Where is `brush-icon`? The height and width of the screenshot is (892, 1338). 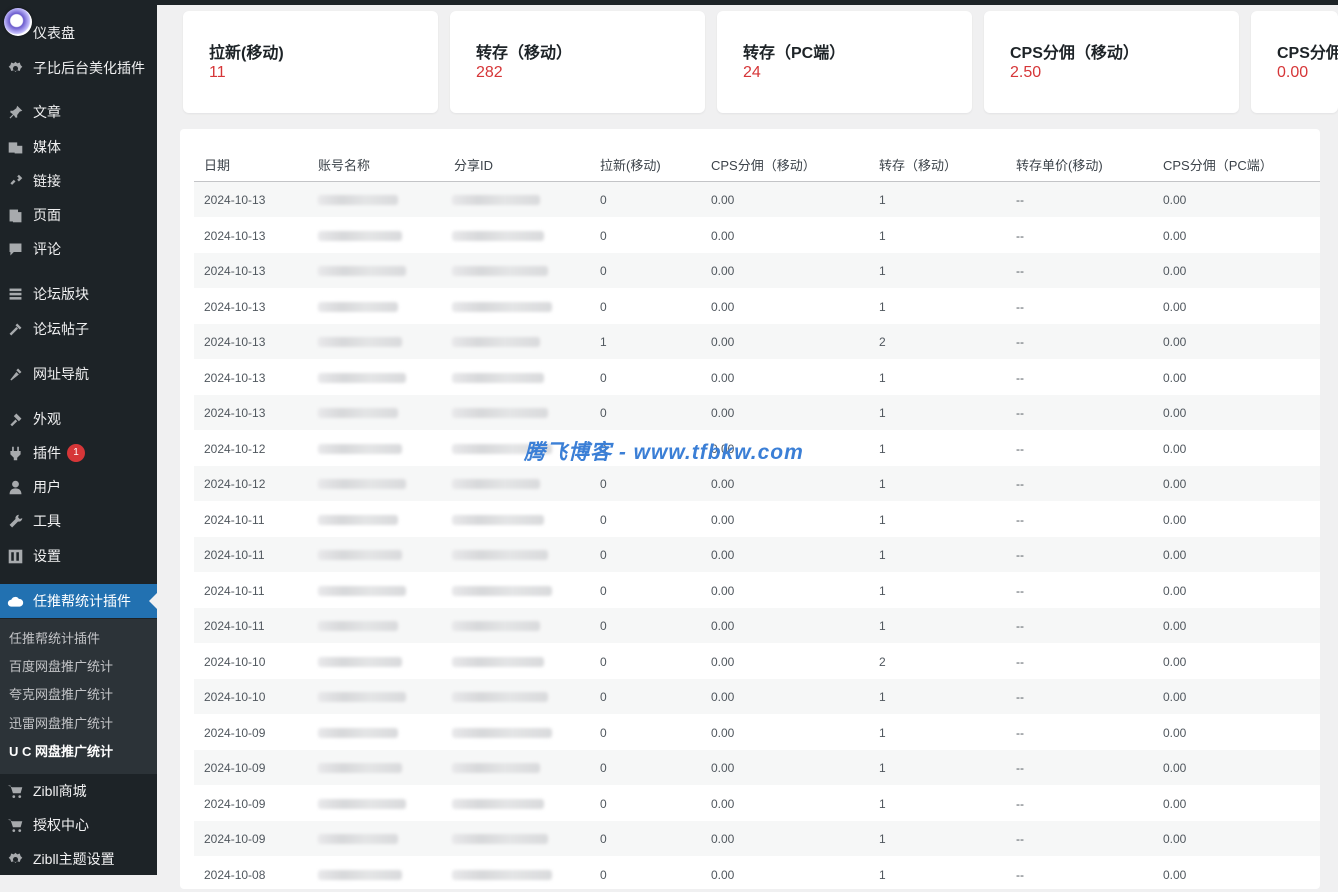
brush-icon is located at coordinates (15, 374).